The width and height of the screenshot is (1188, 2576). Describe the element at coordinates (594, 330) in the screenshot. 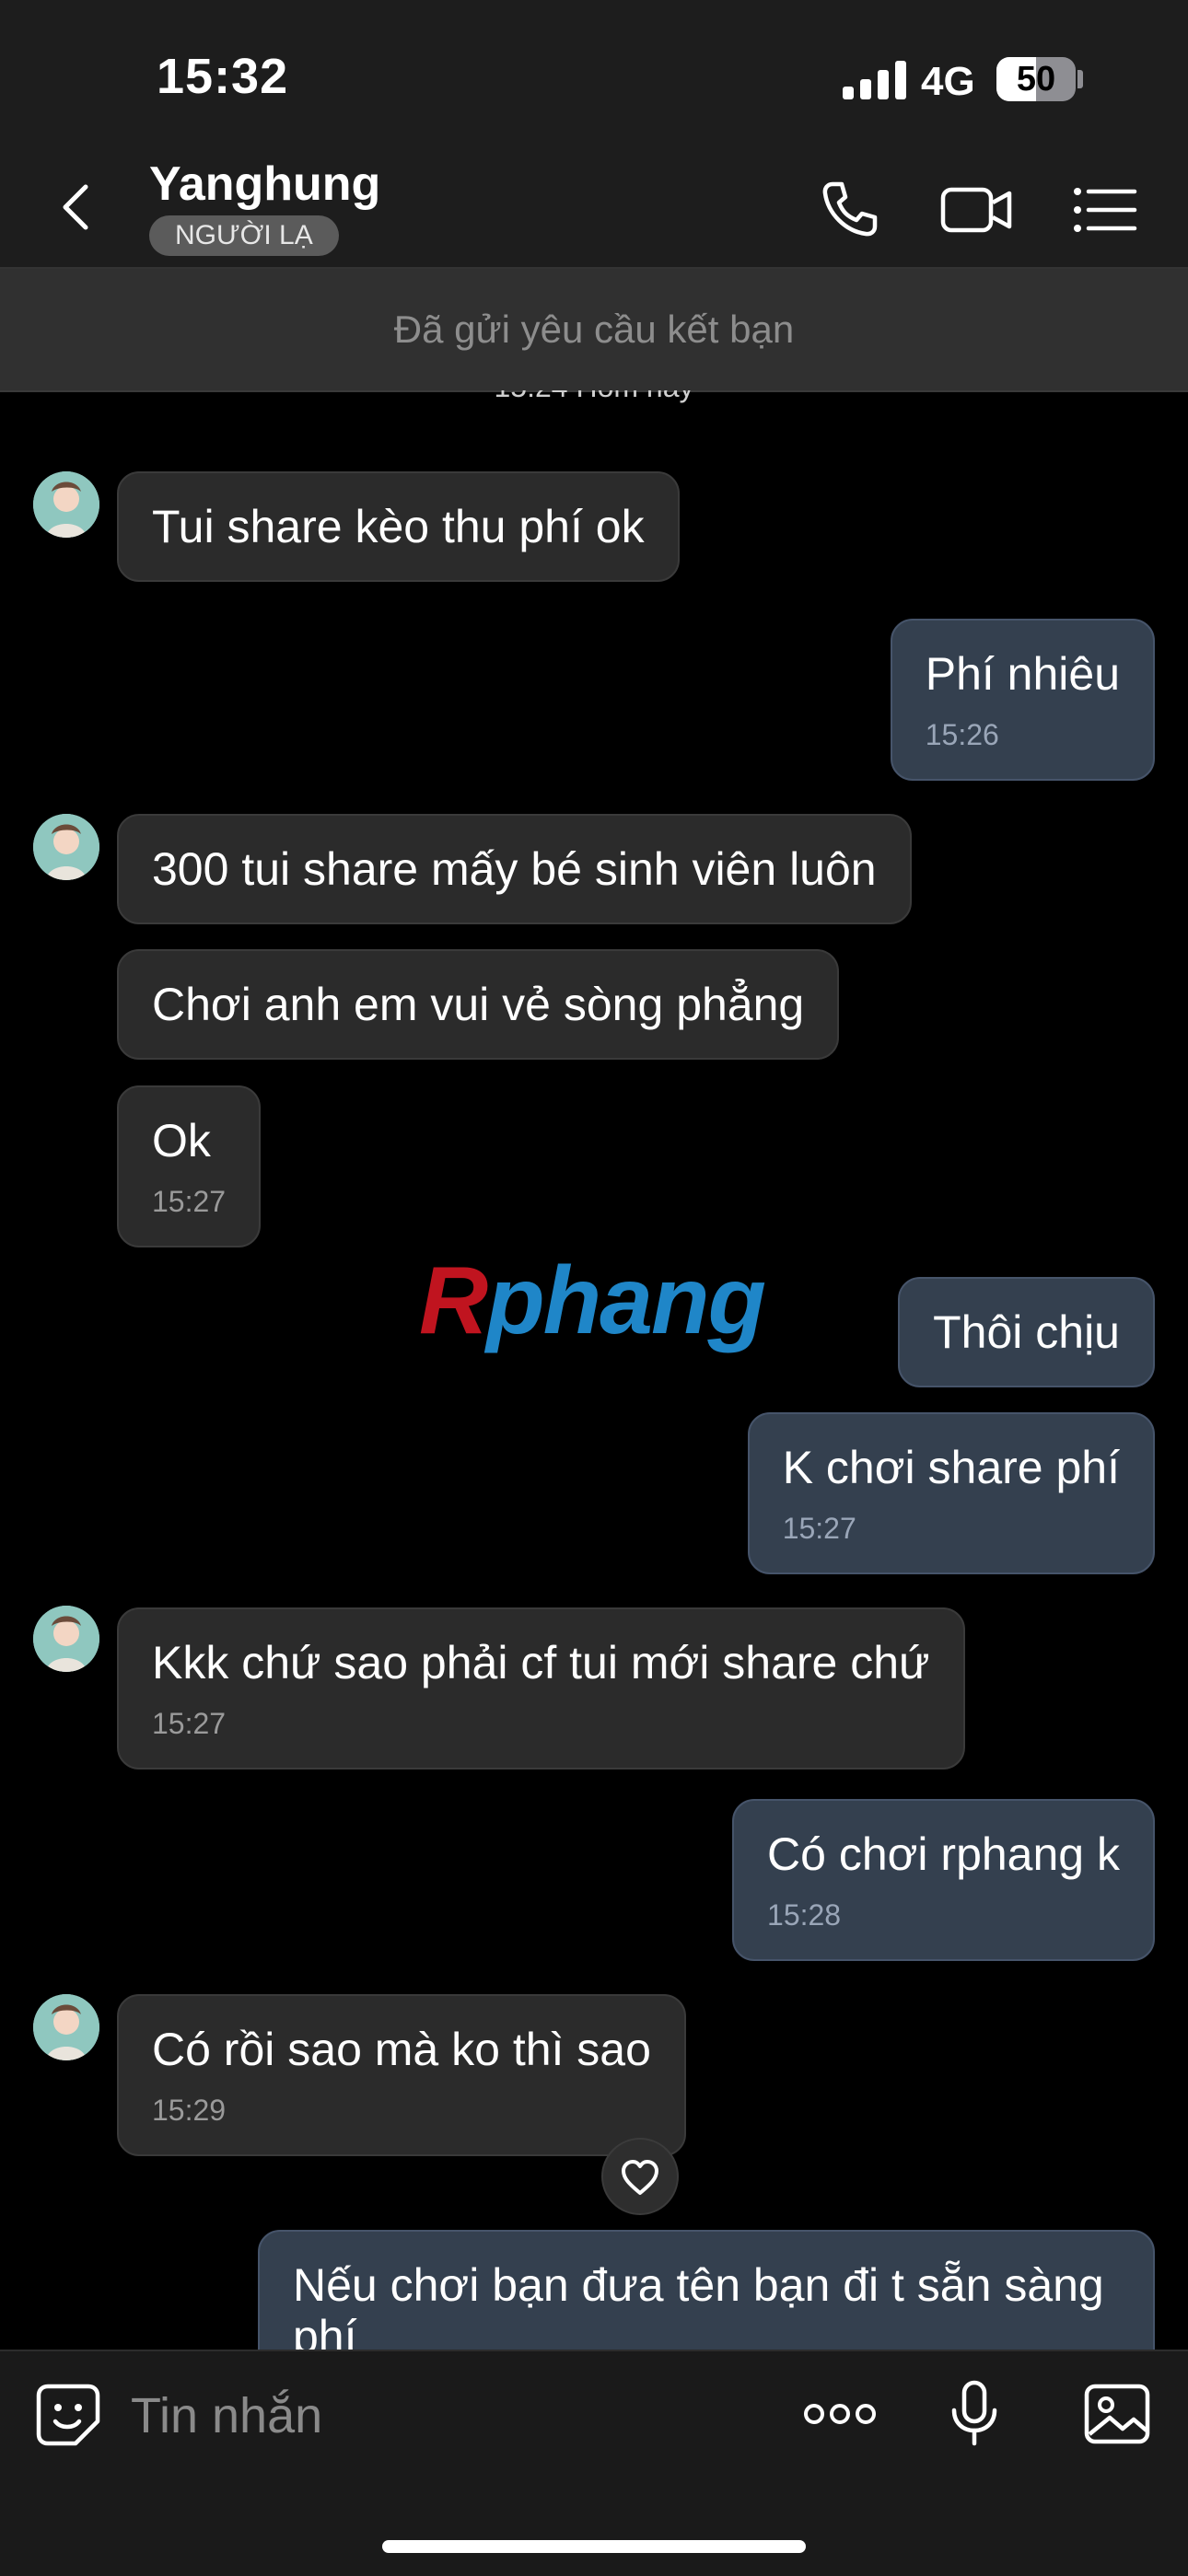

I see `friend-request-banner: Đã gửi yêu cầu kết bạn` at that location.